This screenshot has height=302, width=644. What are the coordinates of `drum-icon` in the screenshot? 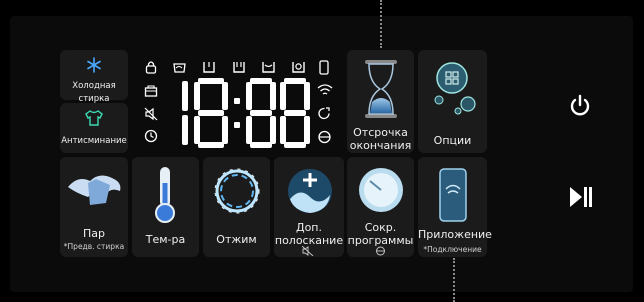 It's located at (298, 67).